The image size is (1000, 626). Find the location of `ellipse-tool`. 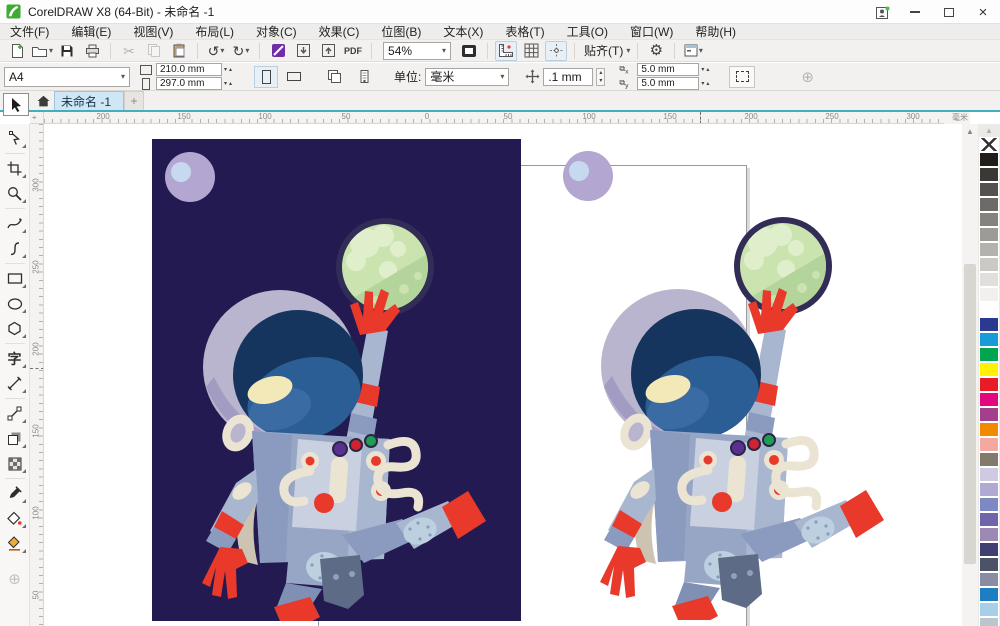

ellipse-tool is located at coordinates (15, 303).